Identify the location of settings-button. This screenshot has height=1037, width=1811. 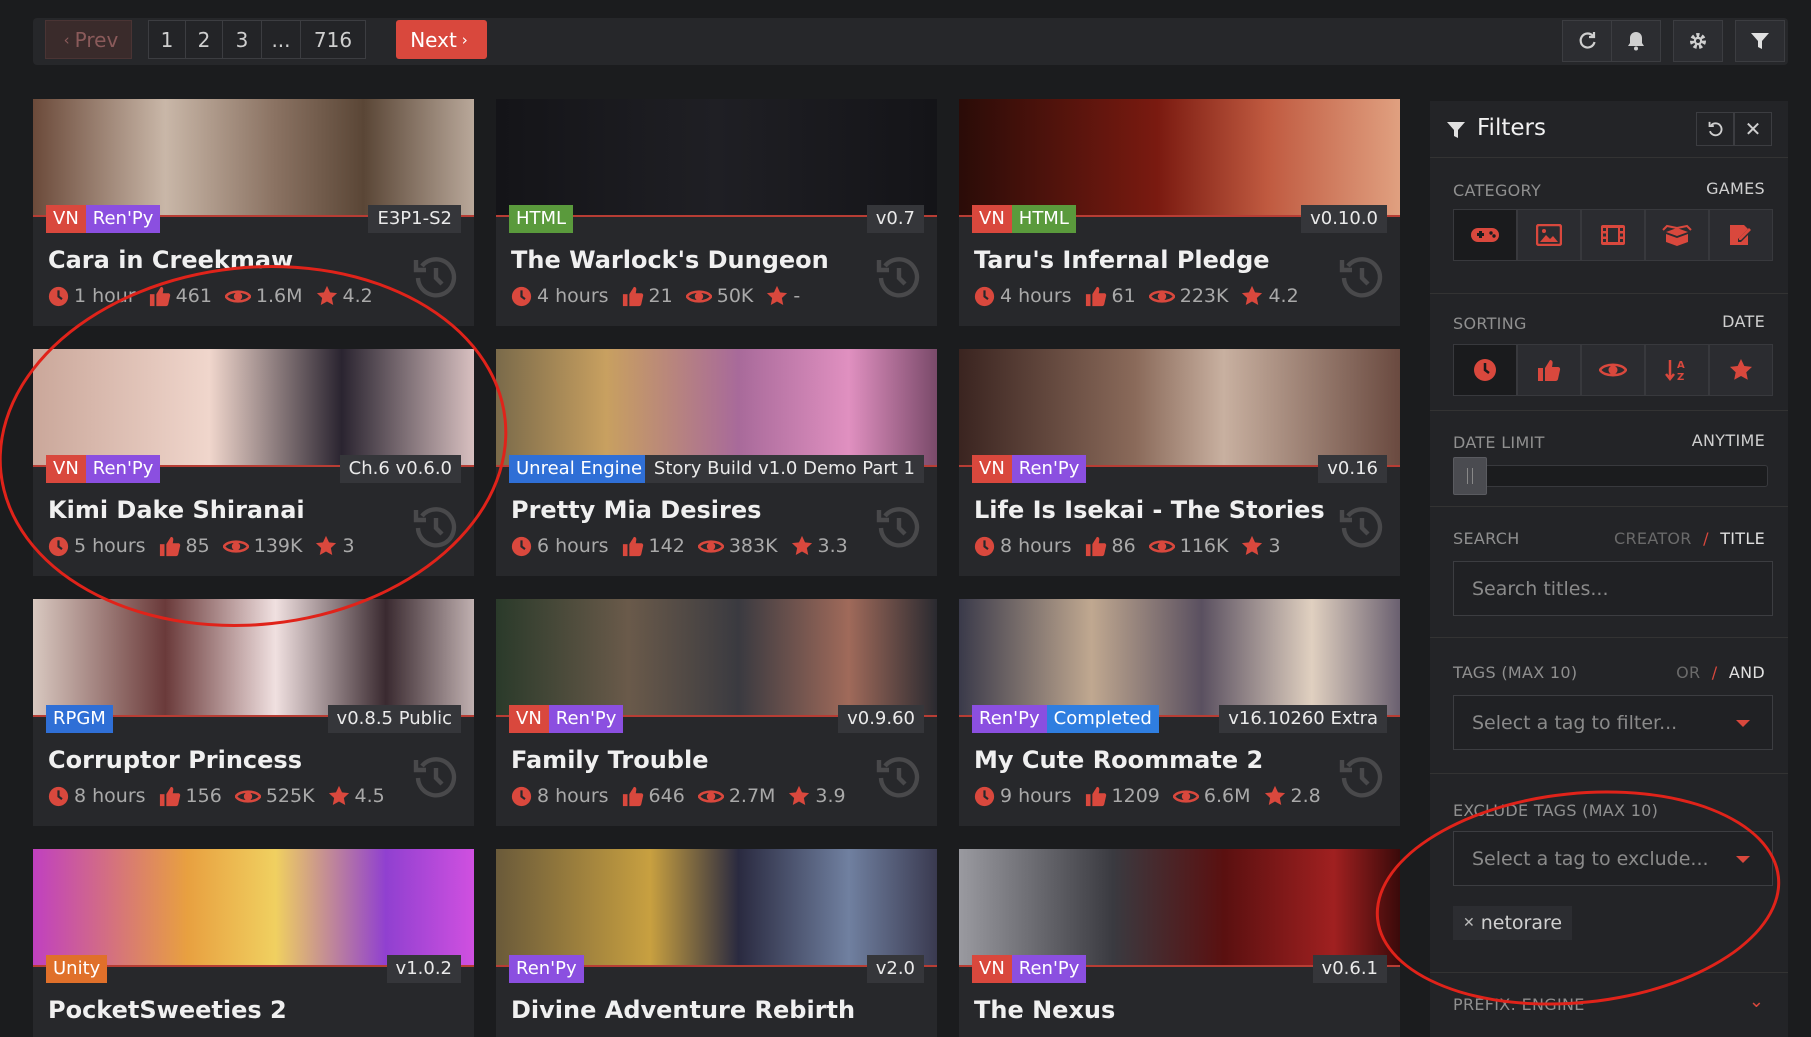
(1698, 41).